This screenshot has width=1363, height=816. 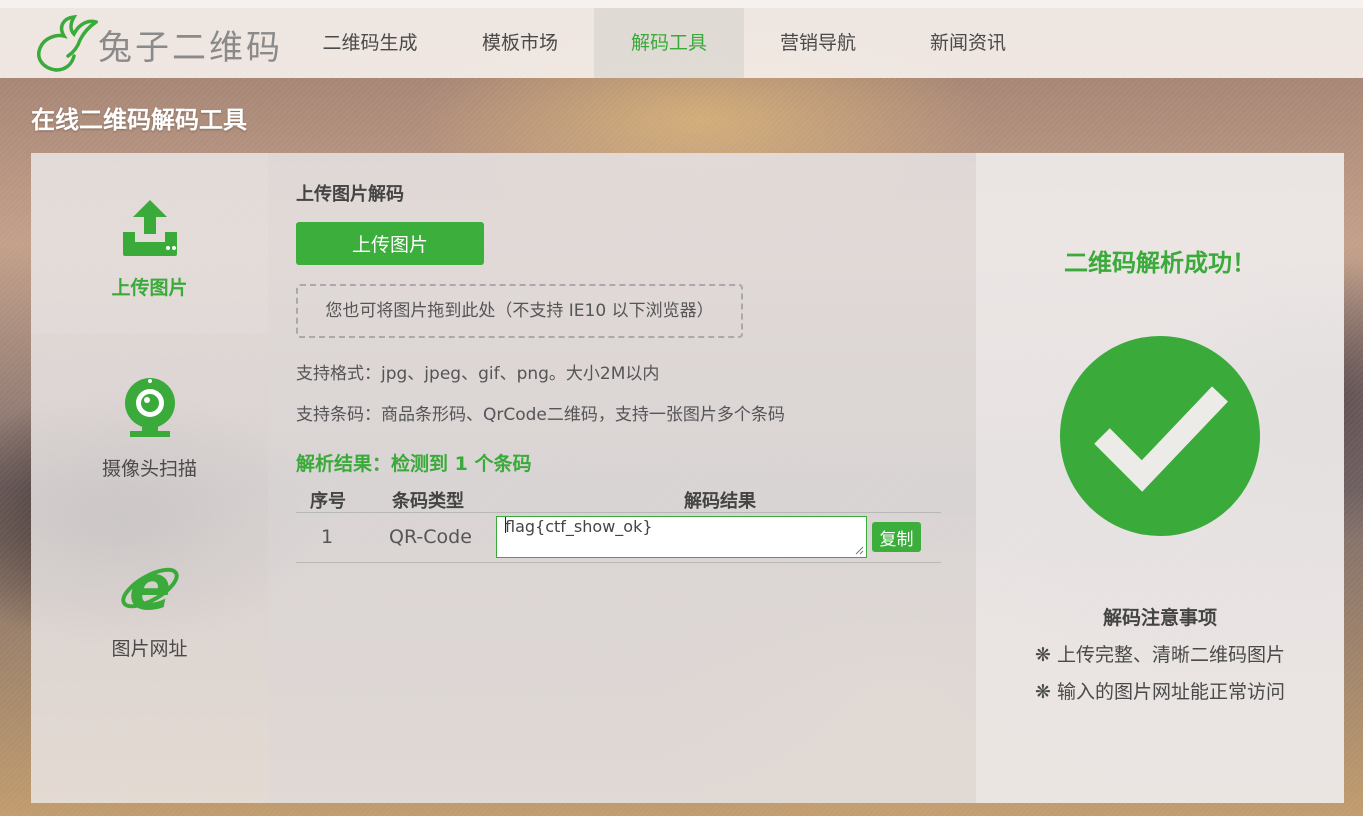 I want to click on sidebar-item-webcam: 摄像头扫描, so click(x=149, y=423).